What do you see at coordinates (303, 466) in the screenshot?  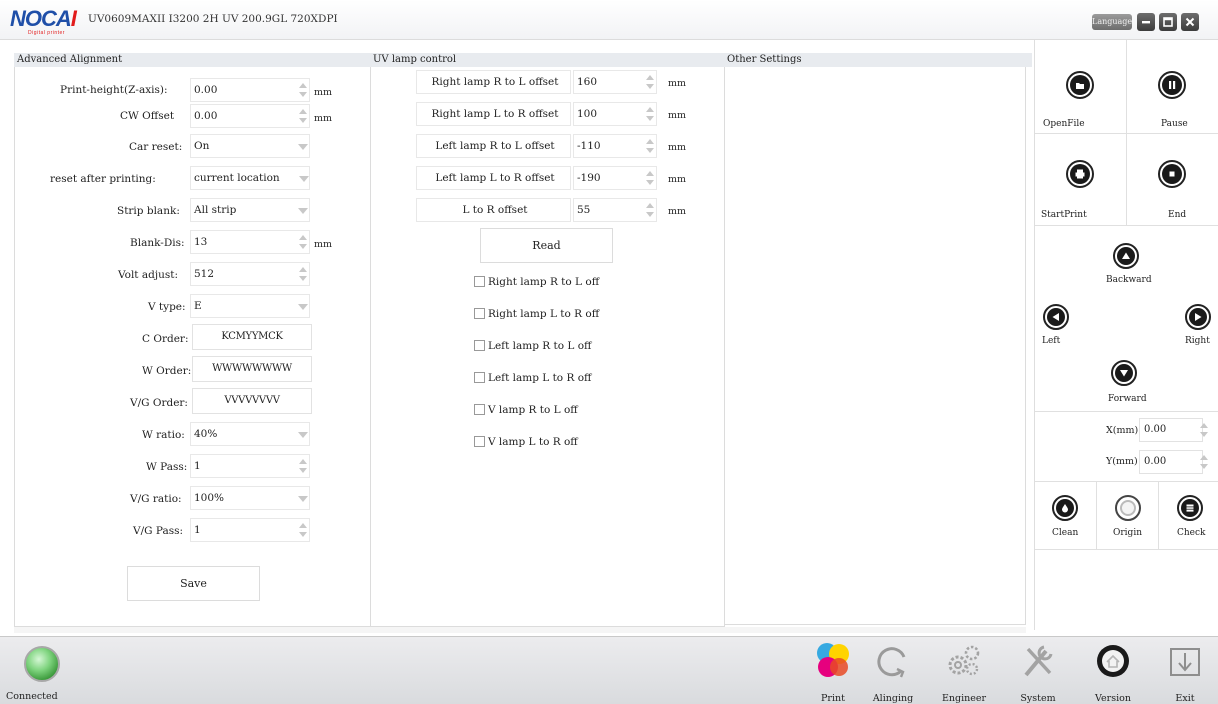 I see `w-pass-spinner` at bounding box center [303, 466].